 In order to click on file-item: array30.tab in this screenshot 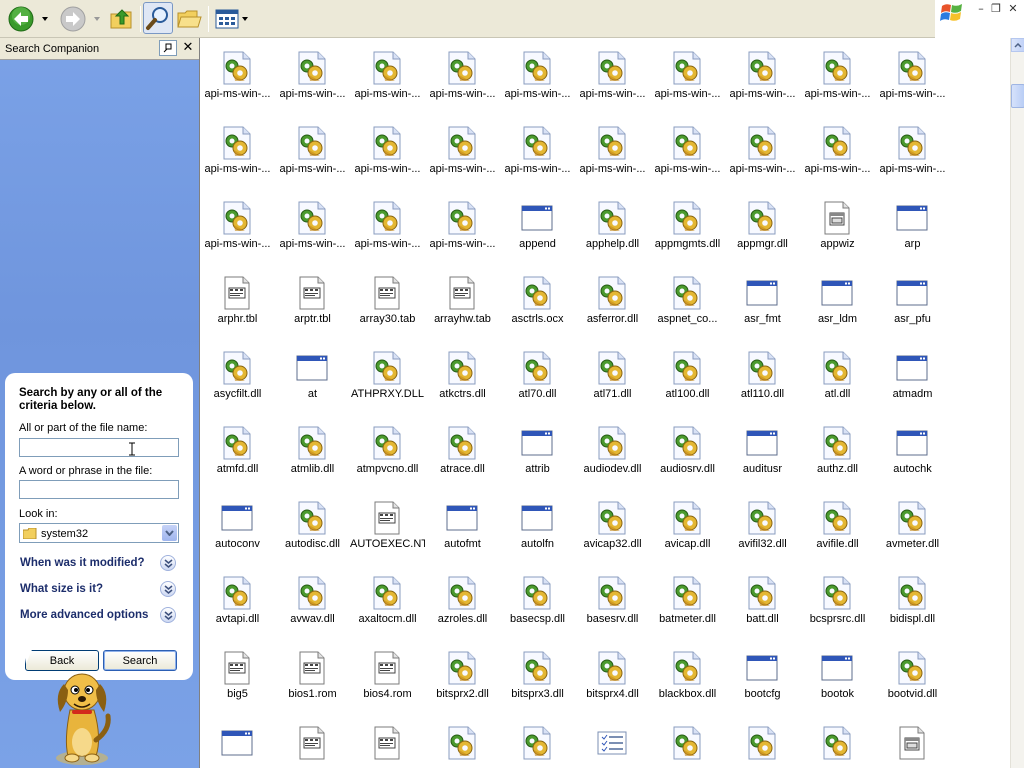, I will do `click(387, 300)`.